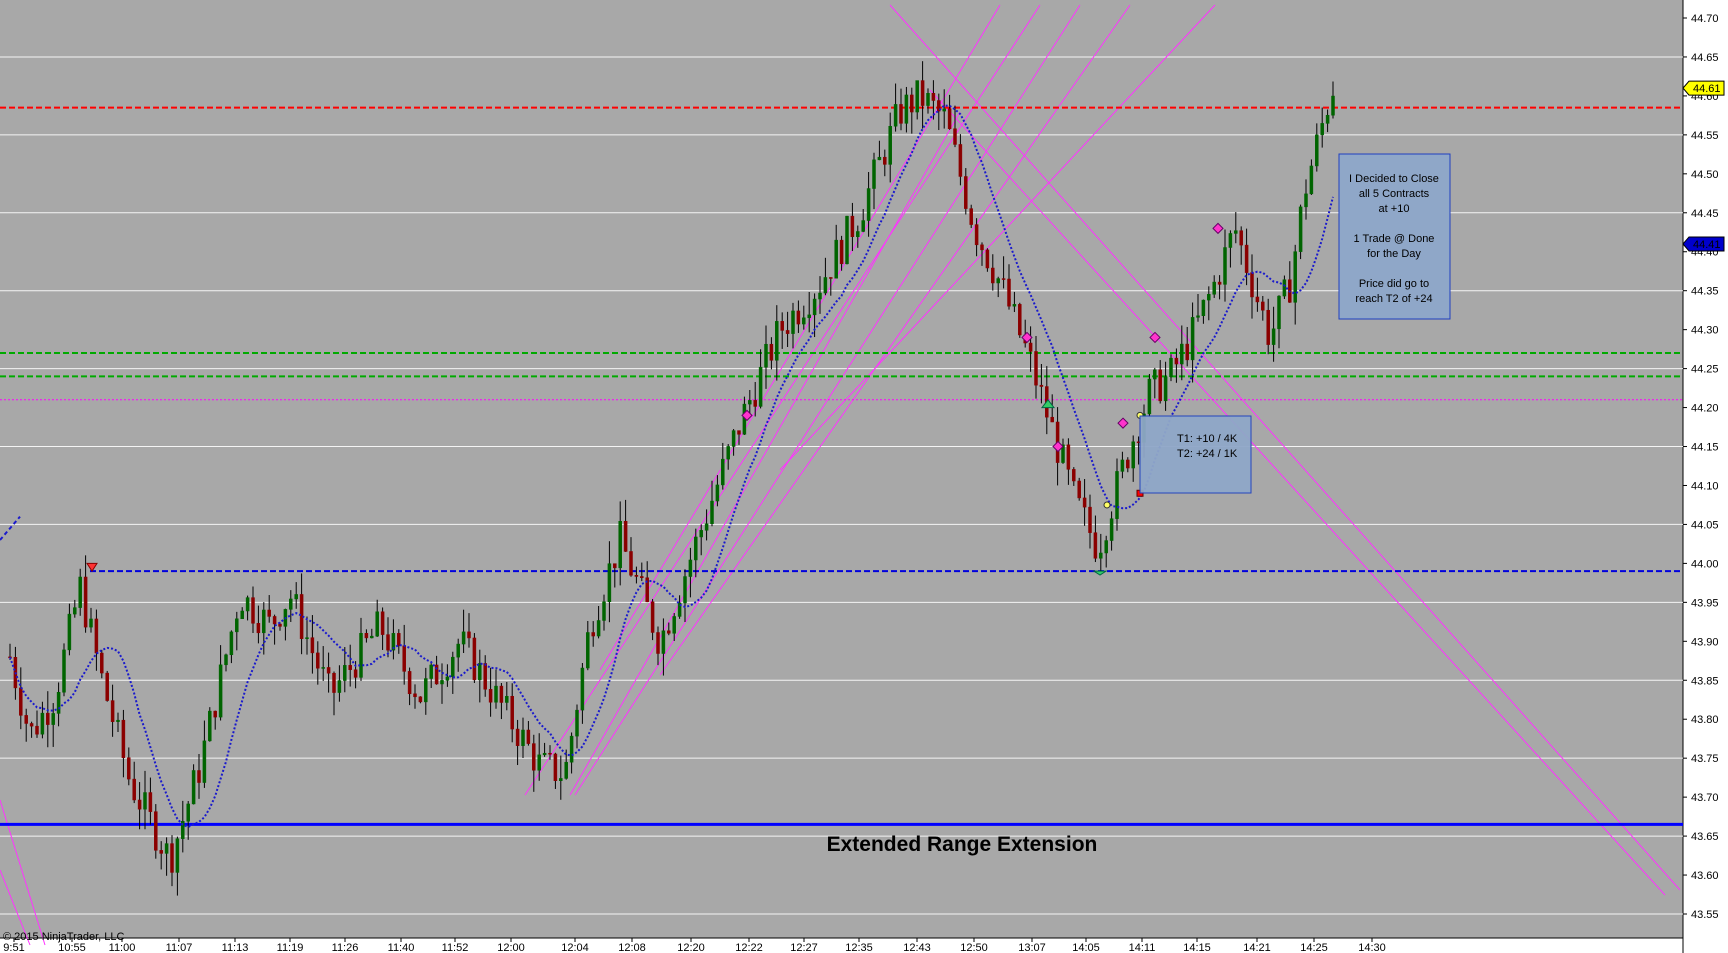 The image size is (1728, 953). I want to click on time-tick-label: 12:00, so click(511, 947).